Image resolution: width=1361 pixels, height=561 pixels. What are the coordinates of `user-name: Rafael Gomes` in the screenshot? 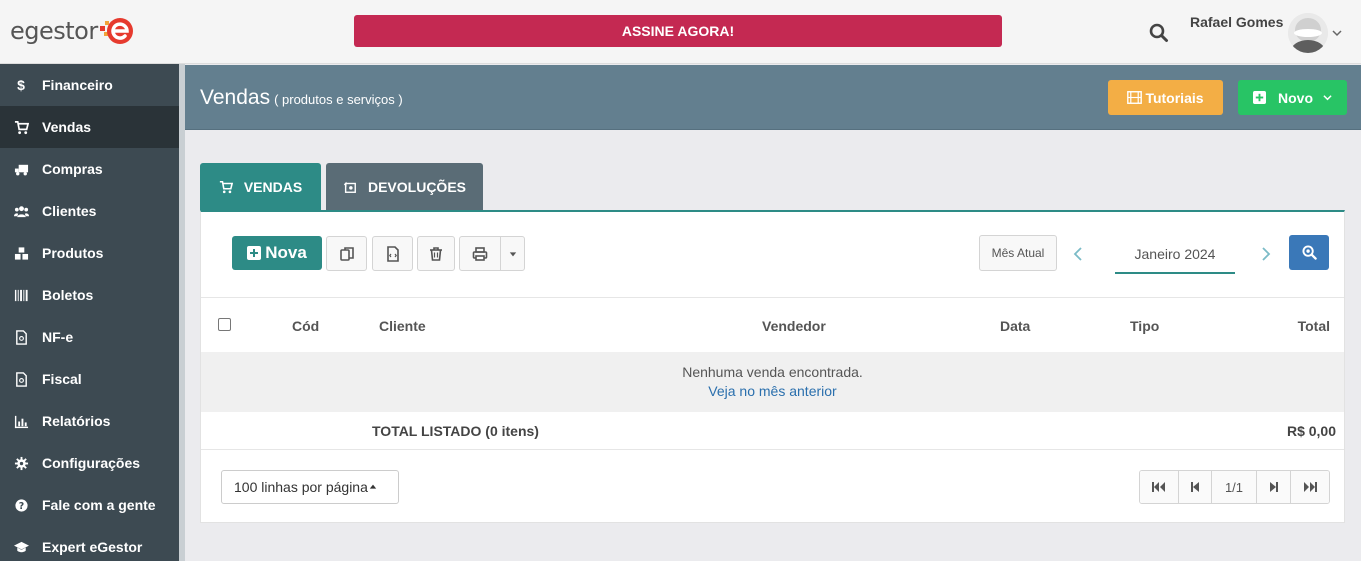 It's located at (1236, 22).